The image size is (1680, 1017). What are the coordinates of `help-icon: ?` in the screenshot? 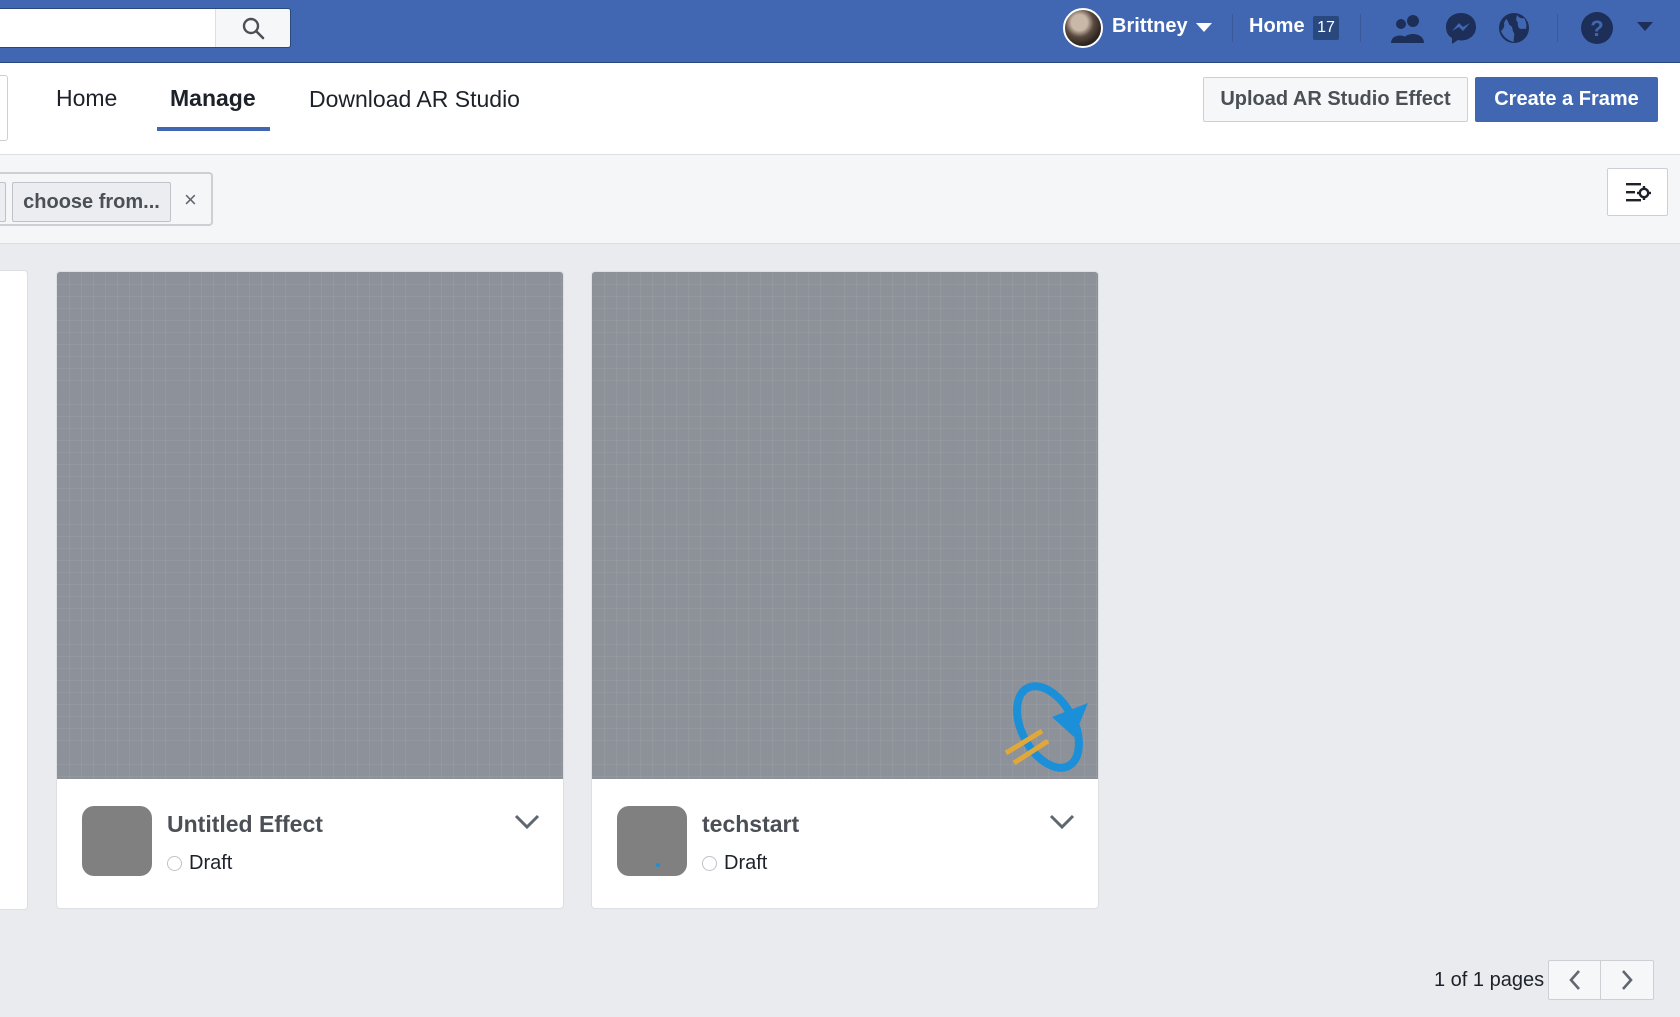 It's located at (1597, 28).